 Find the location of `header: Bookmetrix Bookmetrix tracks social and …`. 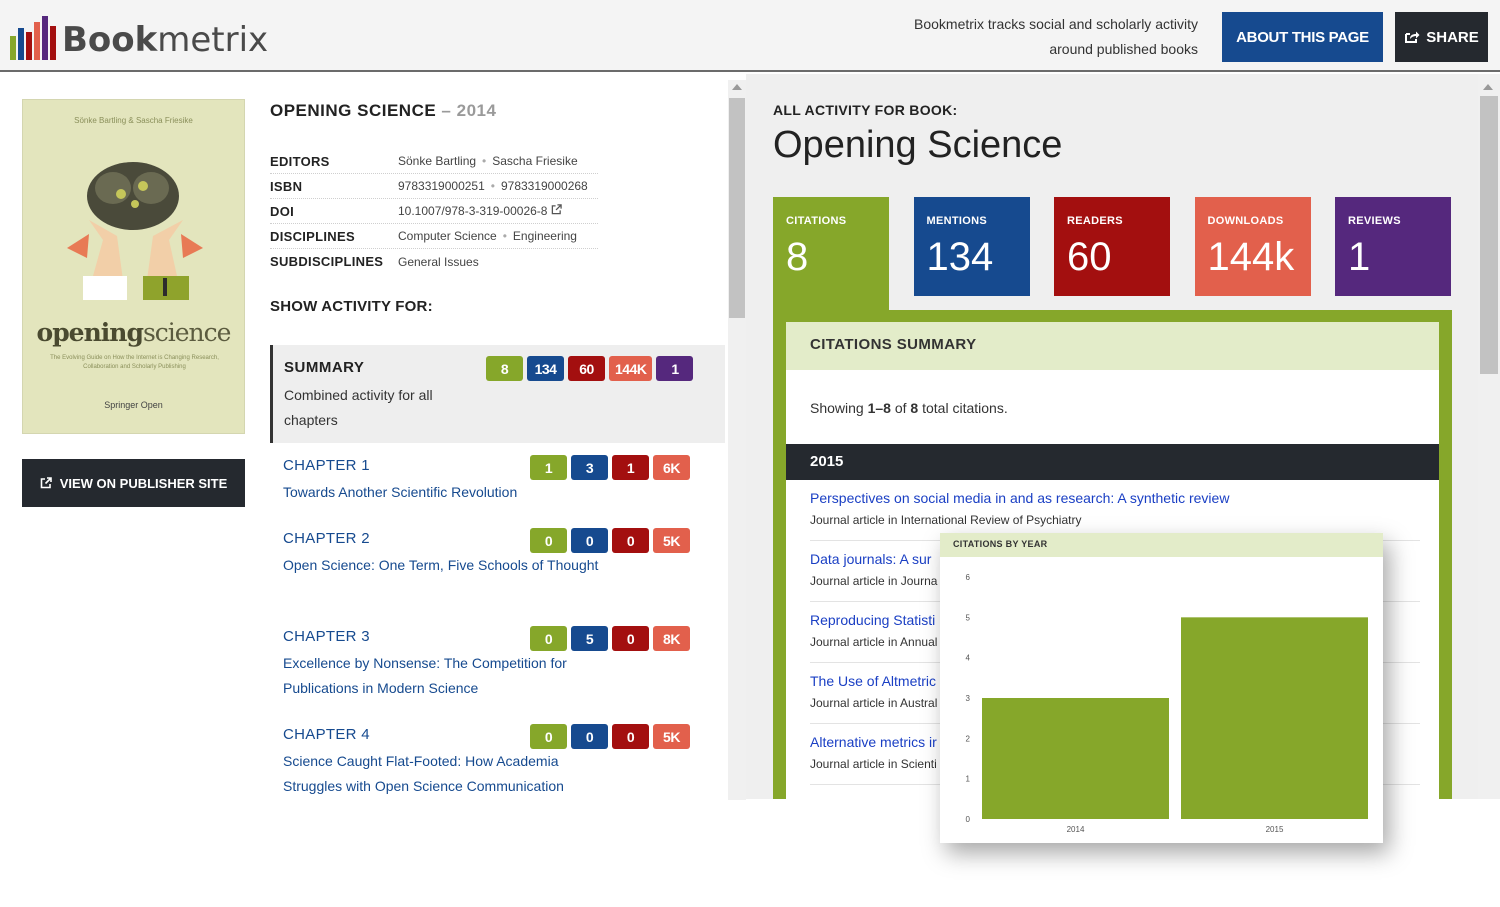

header: Bookmetrix Bookmetrix tracks social and … is located at coordinates (750, 36).